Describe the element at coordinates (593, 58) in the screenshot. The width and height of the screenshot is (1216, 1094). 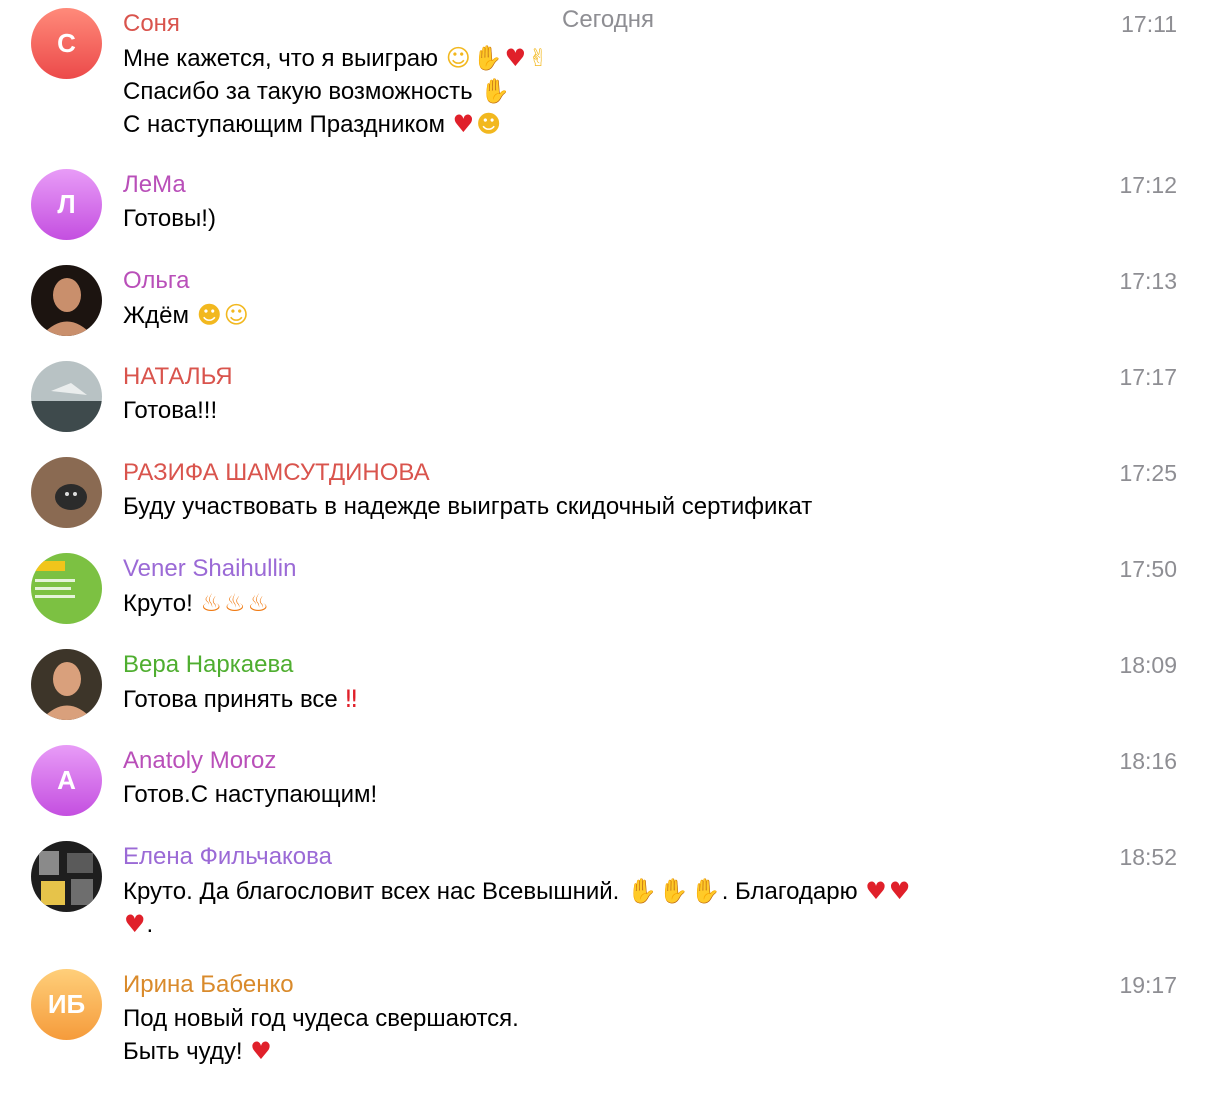
I see `message-line: Мне кажется, что я выиграю ☺✋♥✌` at that location.